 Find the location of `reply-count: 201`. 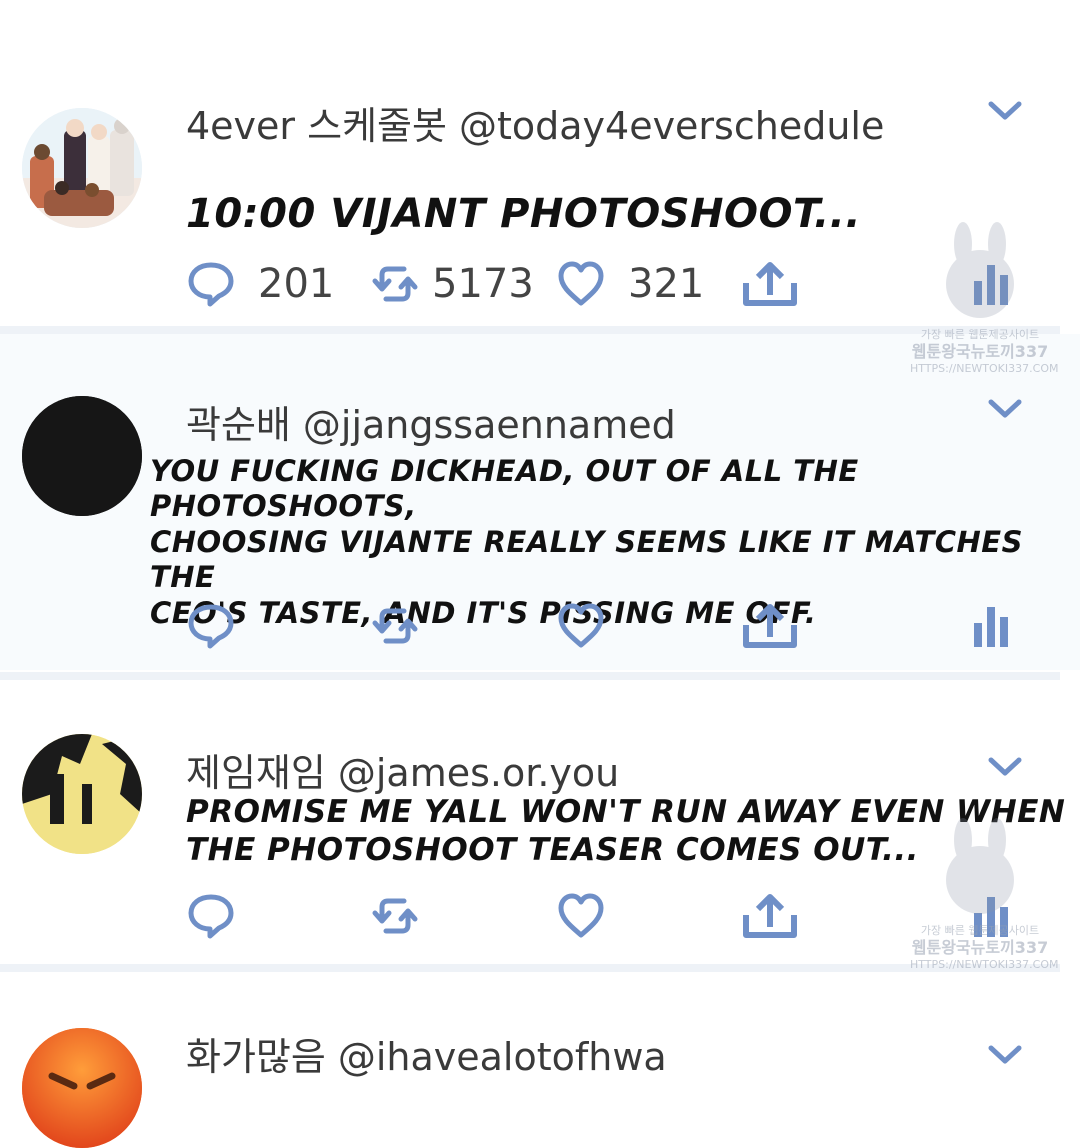

reply-count: 201 is located at coordinates (296, 284).